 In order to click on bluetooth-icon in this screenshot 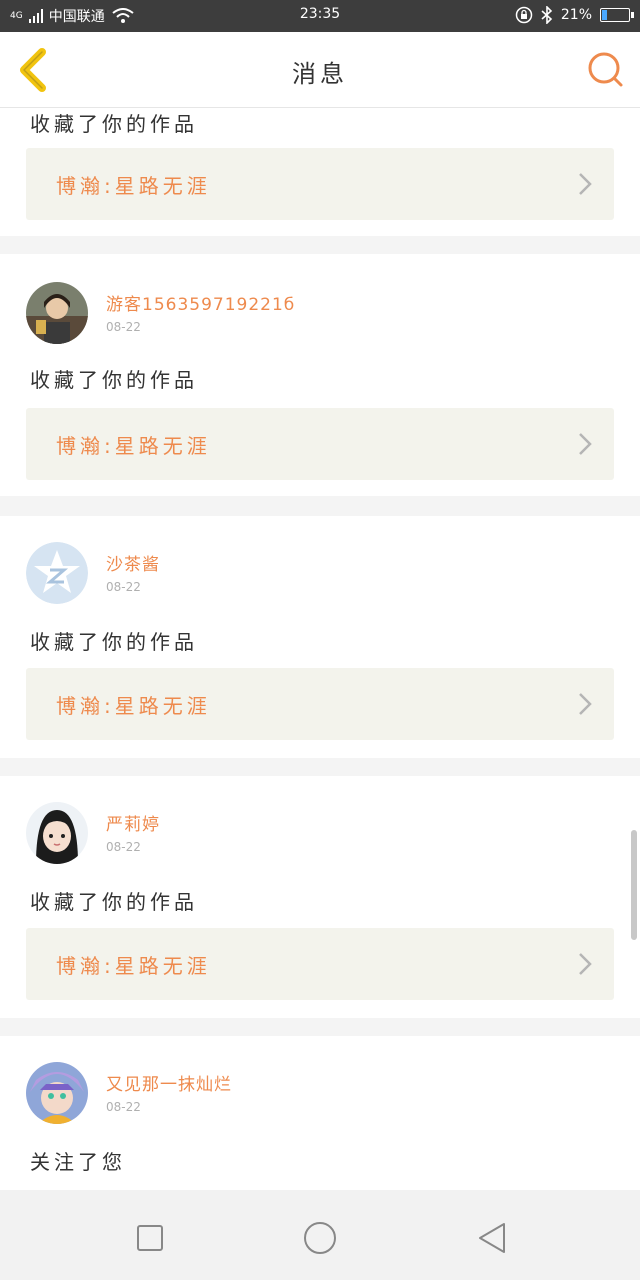, I will do `click(547, 15)`.